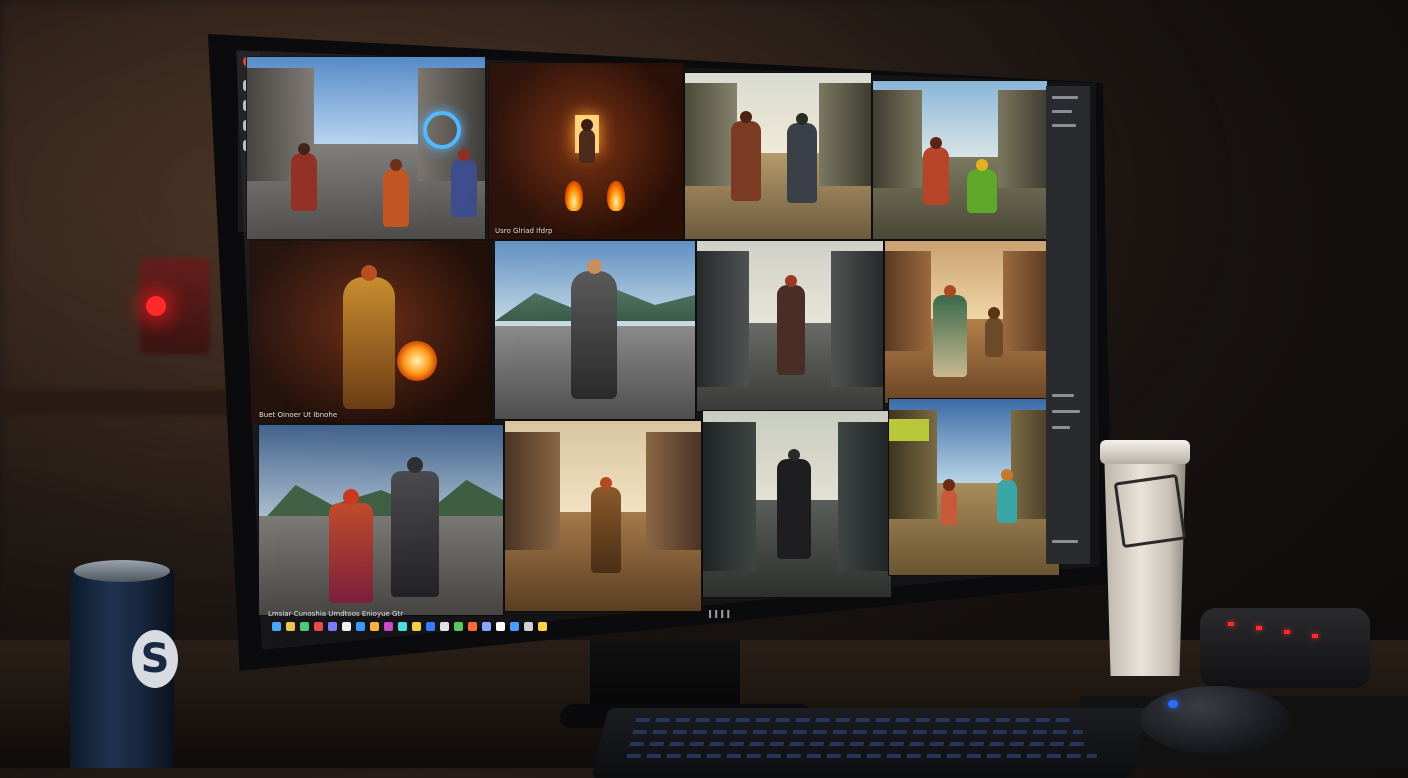 The width and height of the screenshot is (1408, 778). What do you see at coordinates (156, 306) in the screenshot?
I see `red-light` at bounding box center [156, 306].